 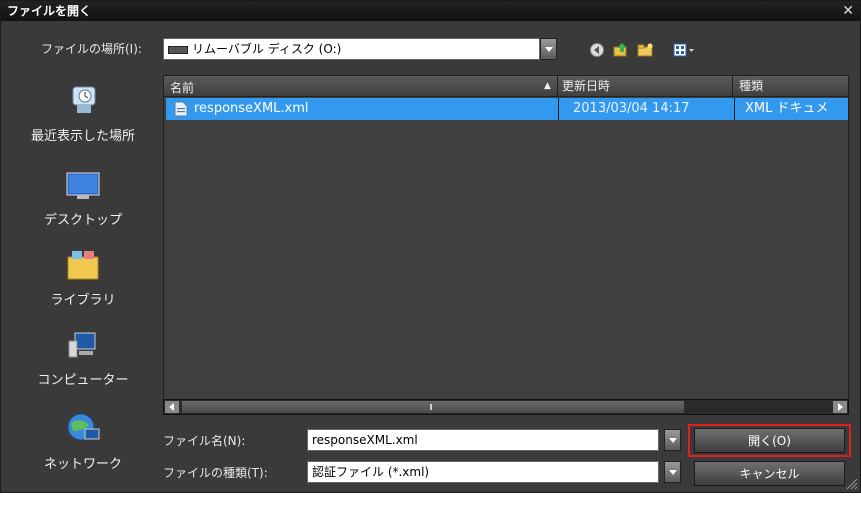 What do you see at coordinates (83, 185) in the screenshot?
I see `desktop-icon` at bounding box center [83, 185].